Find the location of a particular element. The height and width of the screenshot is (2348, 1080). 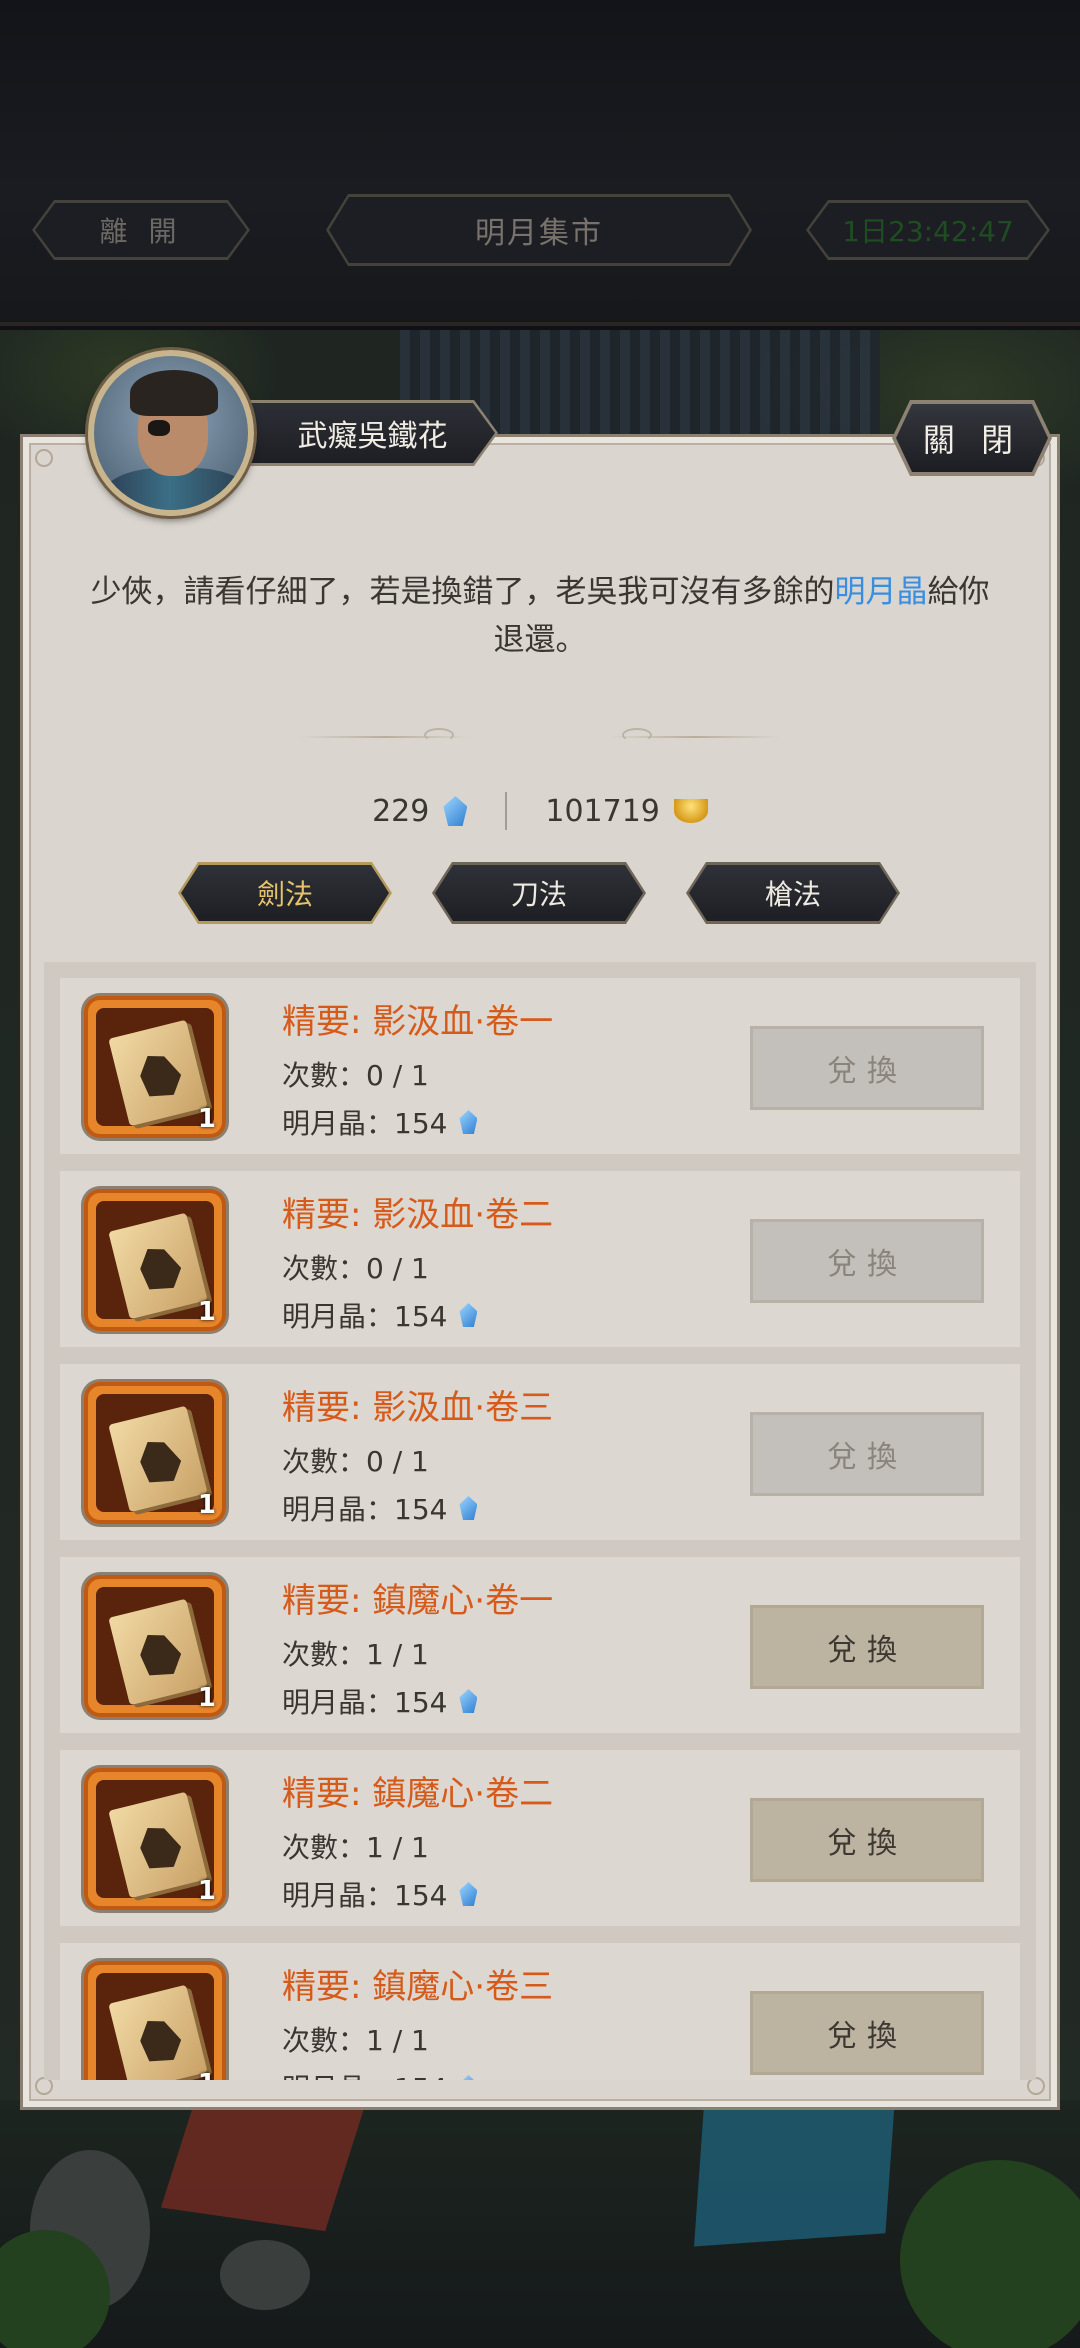

leave-button: 離 開 is located at coordinates (141, 230).